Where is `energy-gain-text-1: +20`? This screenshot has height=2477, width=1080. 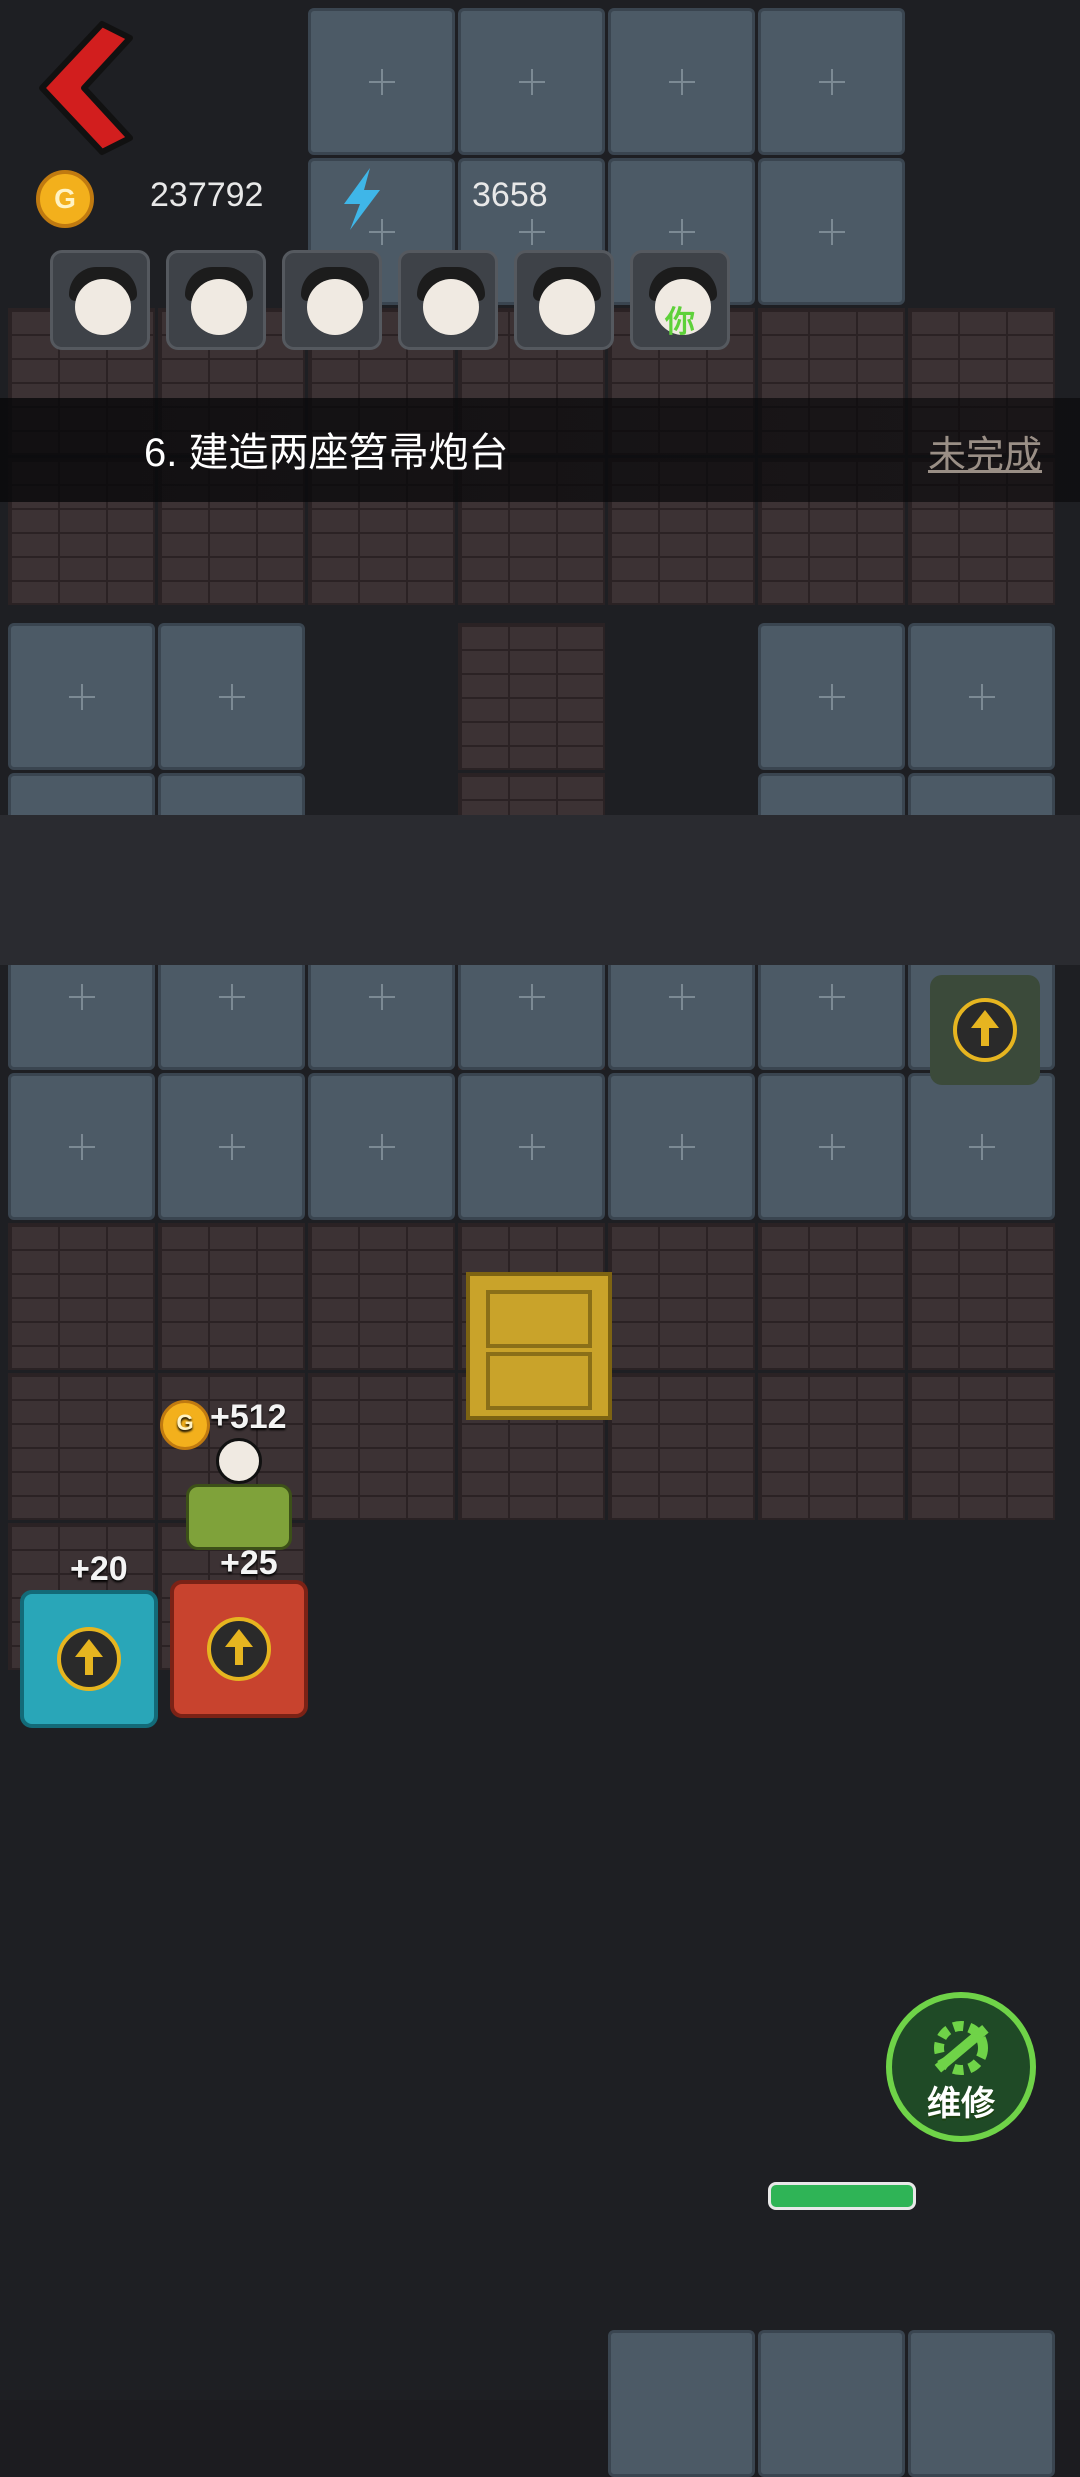 energy-gain-text-1: +20 is located at coordinates (99, 1569).